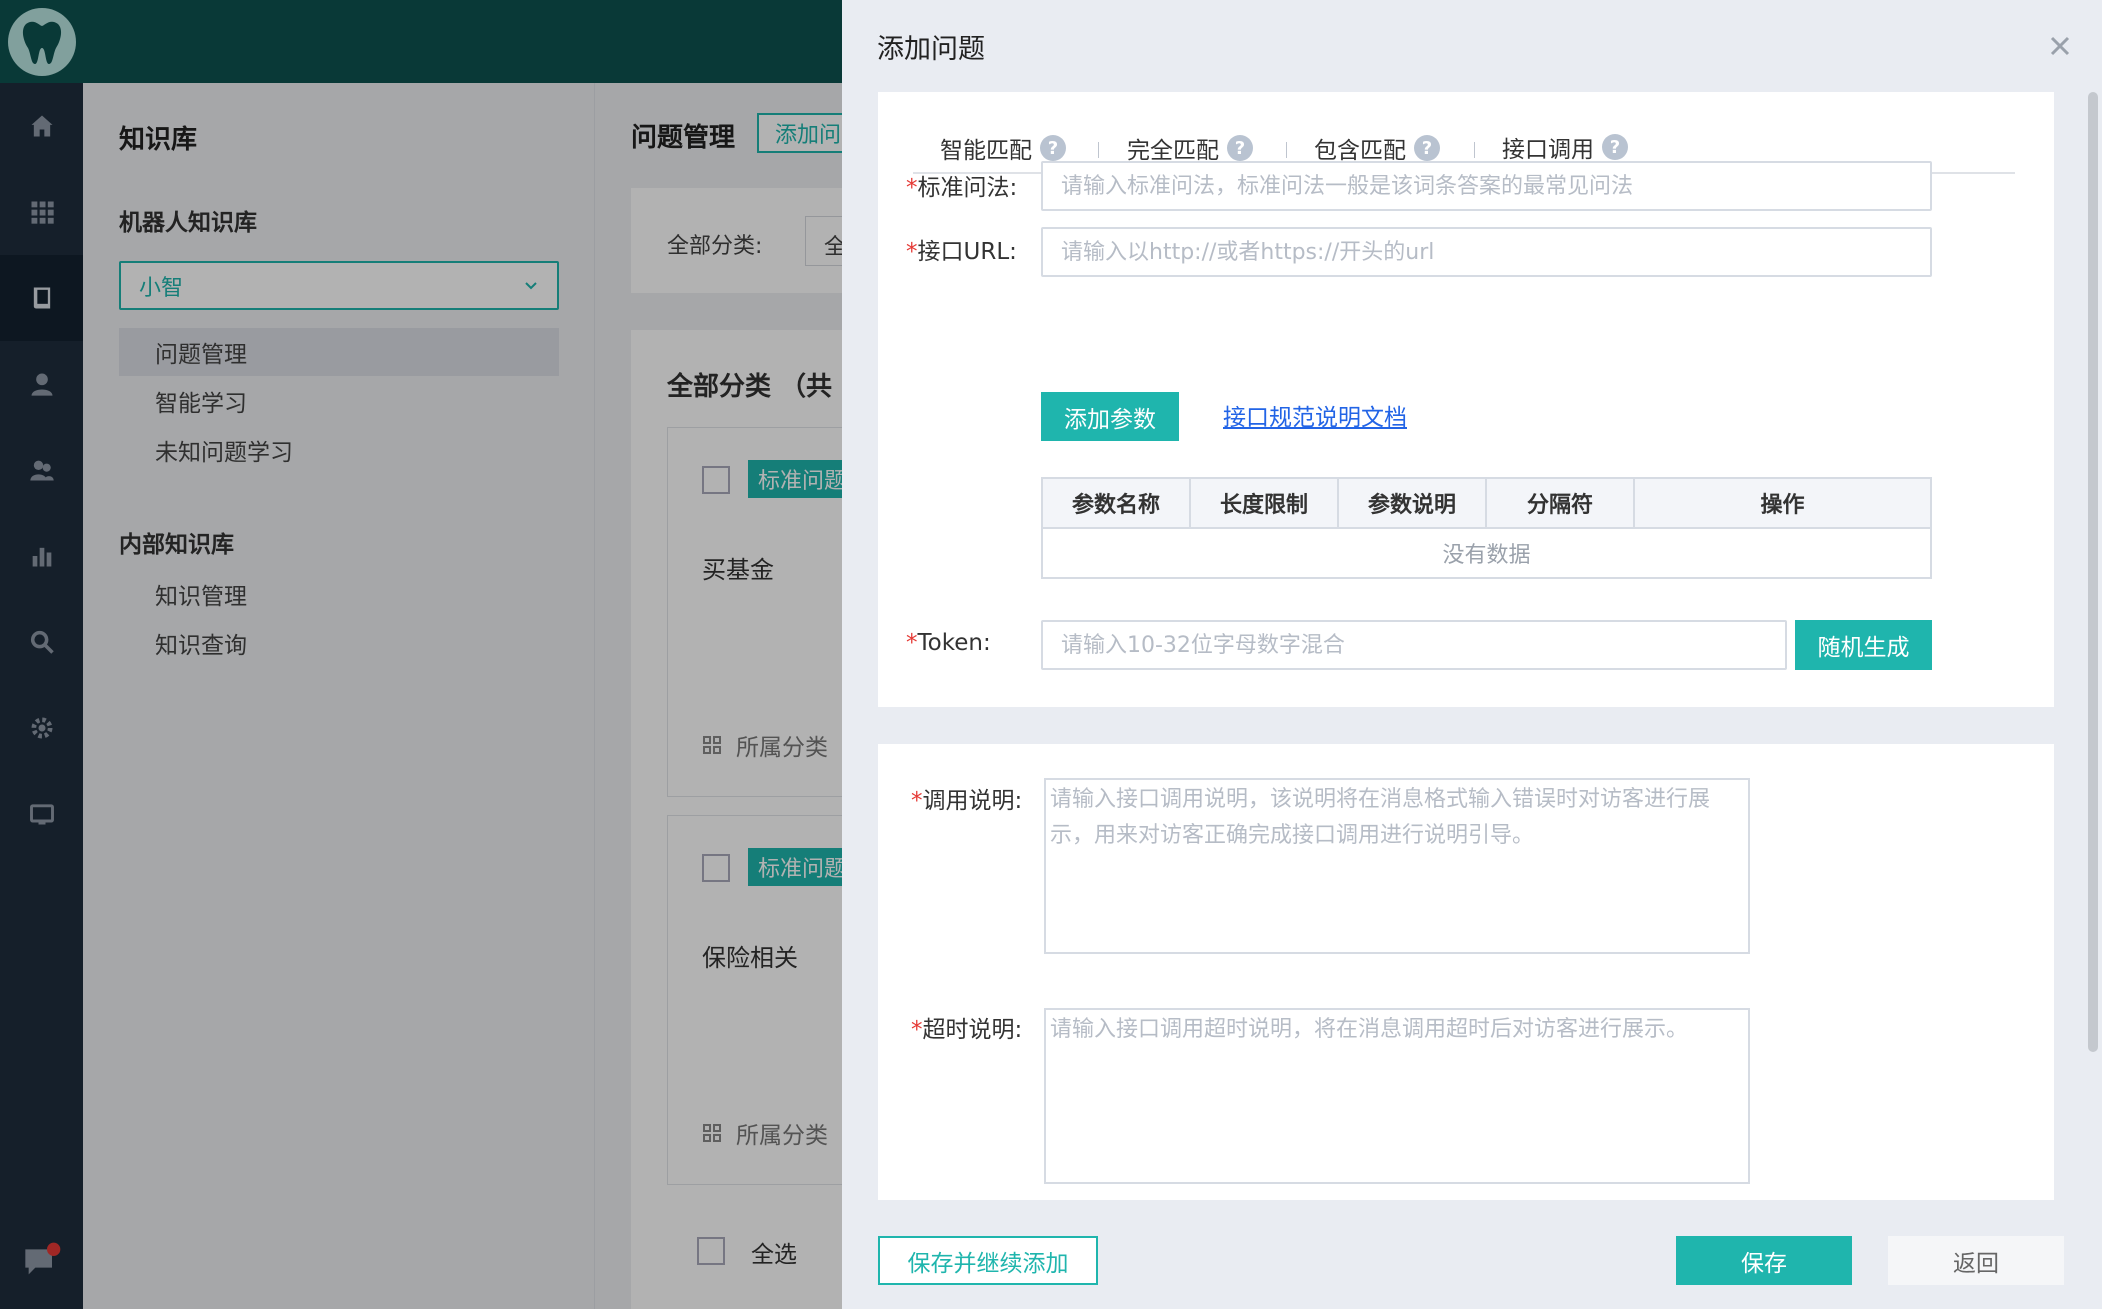 Image resolution: width=2102 pixels, height=1309 pixels. What do you see at coordinates (1863, 645) in the screenshot?
I see `random-generate-button: 随机生成` at bounding box center [1863, 645].